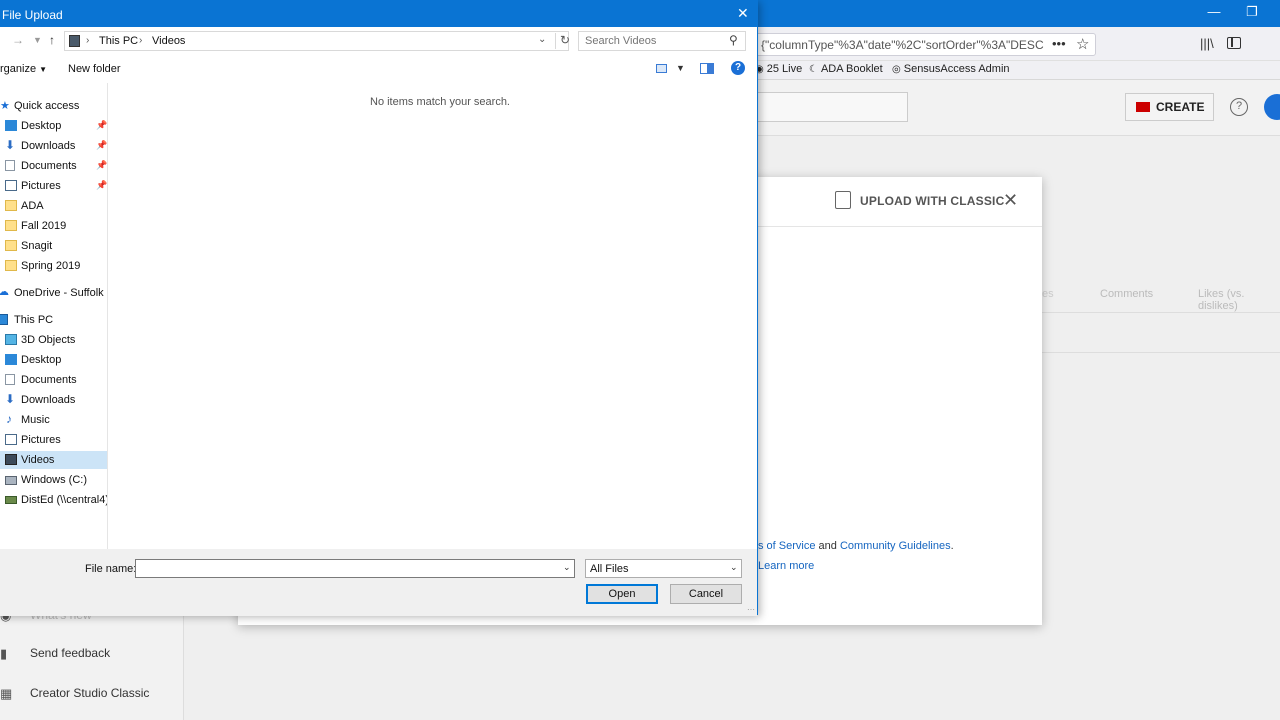 The width and height of the screenshot is (1280, 720). What do you see at coordinates (11, 439) in the screenshot?
I see `pictures-icon` at bounding box center [11, 439].